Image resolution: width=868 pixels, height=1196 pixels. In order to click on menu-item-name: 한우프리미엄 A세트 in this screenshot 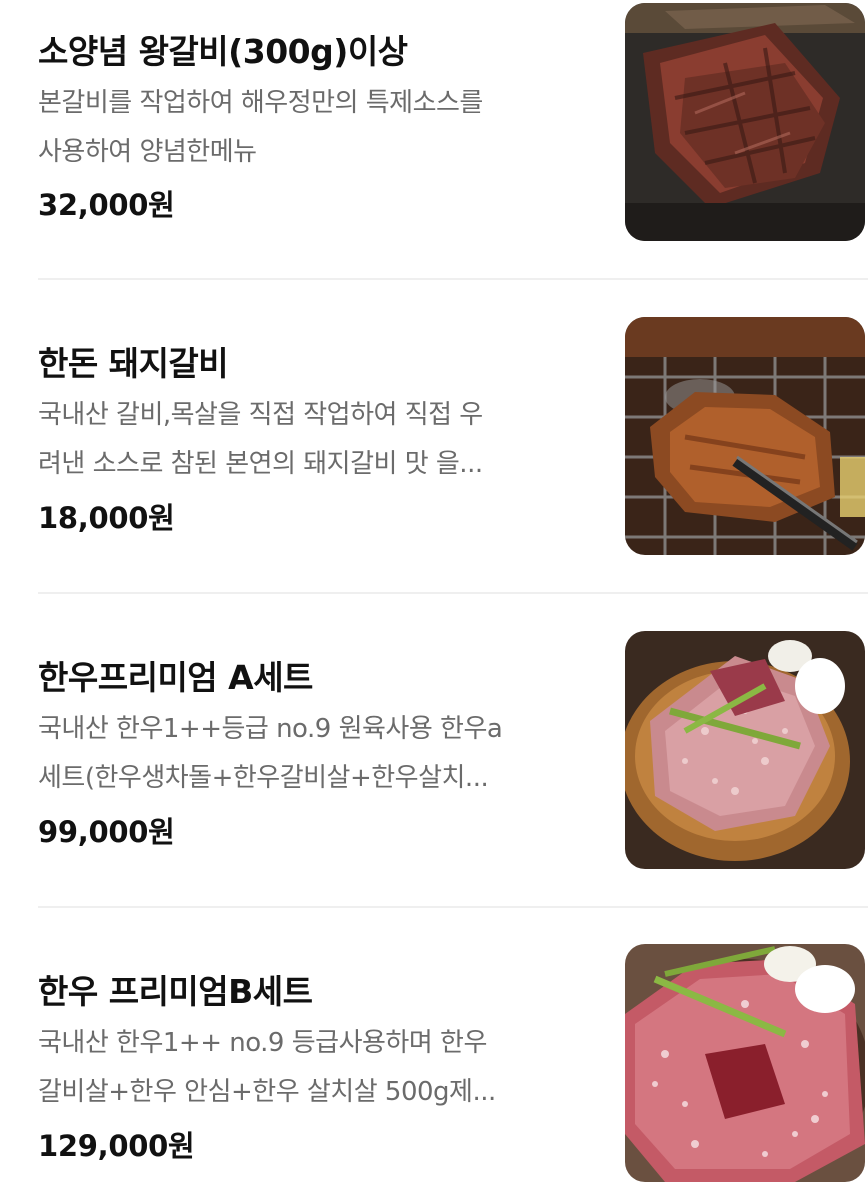, I will do `click(175, 677)`.